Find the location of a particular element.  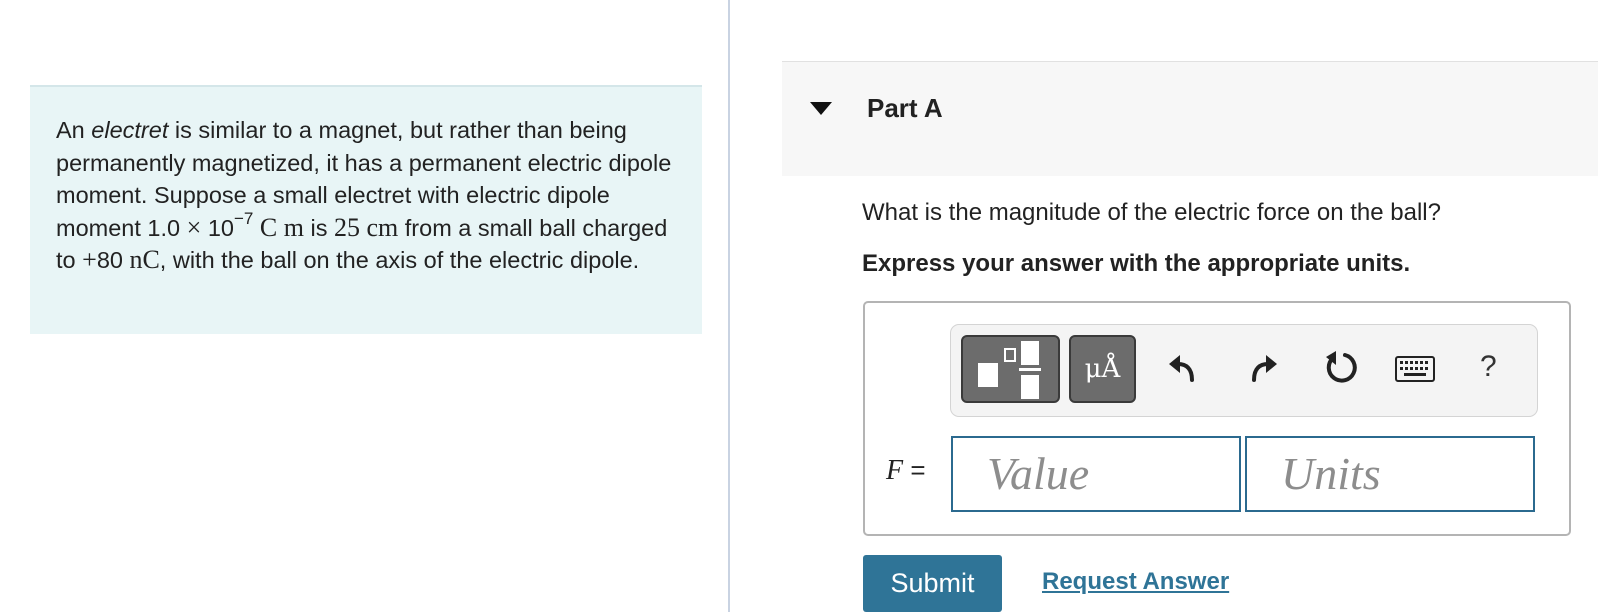

templates-button is located at coordinates (1010, 369).